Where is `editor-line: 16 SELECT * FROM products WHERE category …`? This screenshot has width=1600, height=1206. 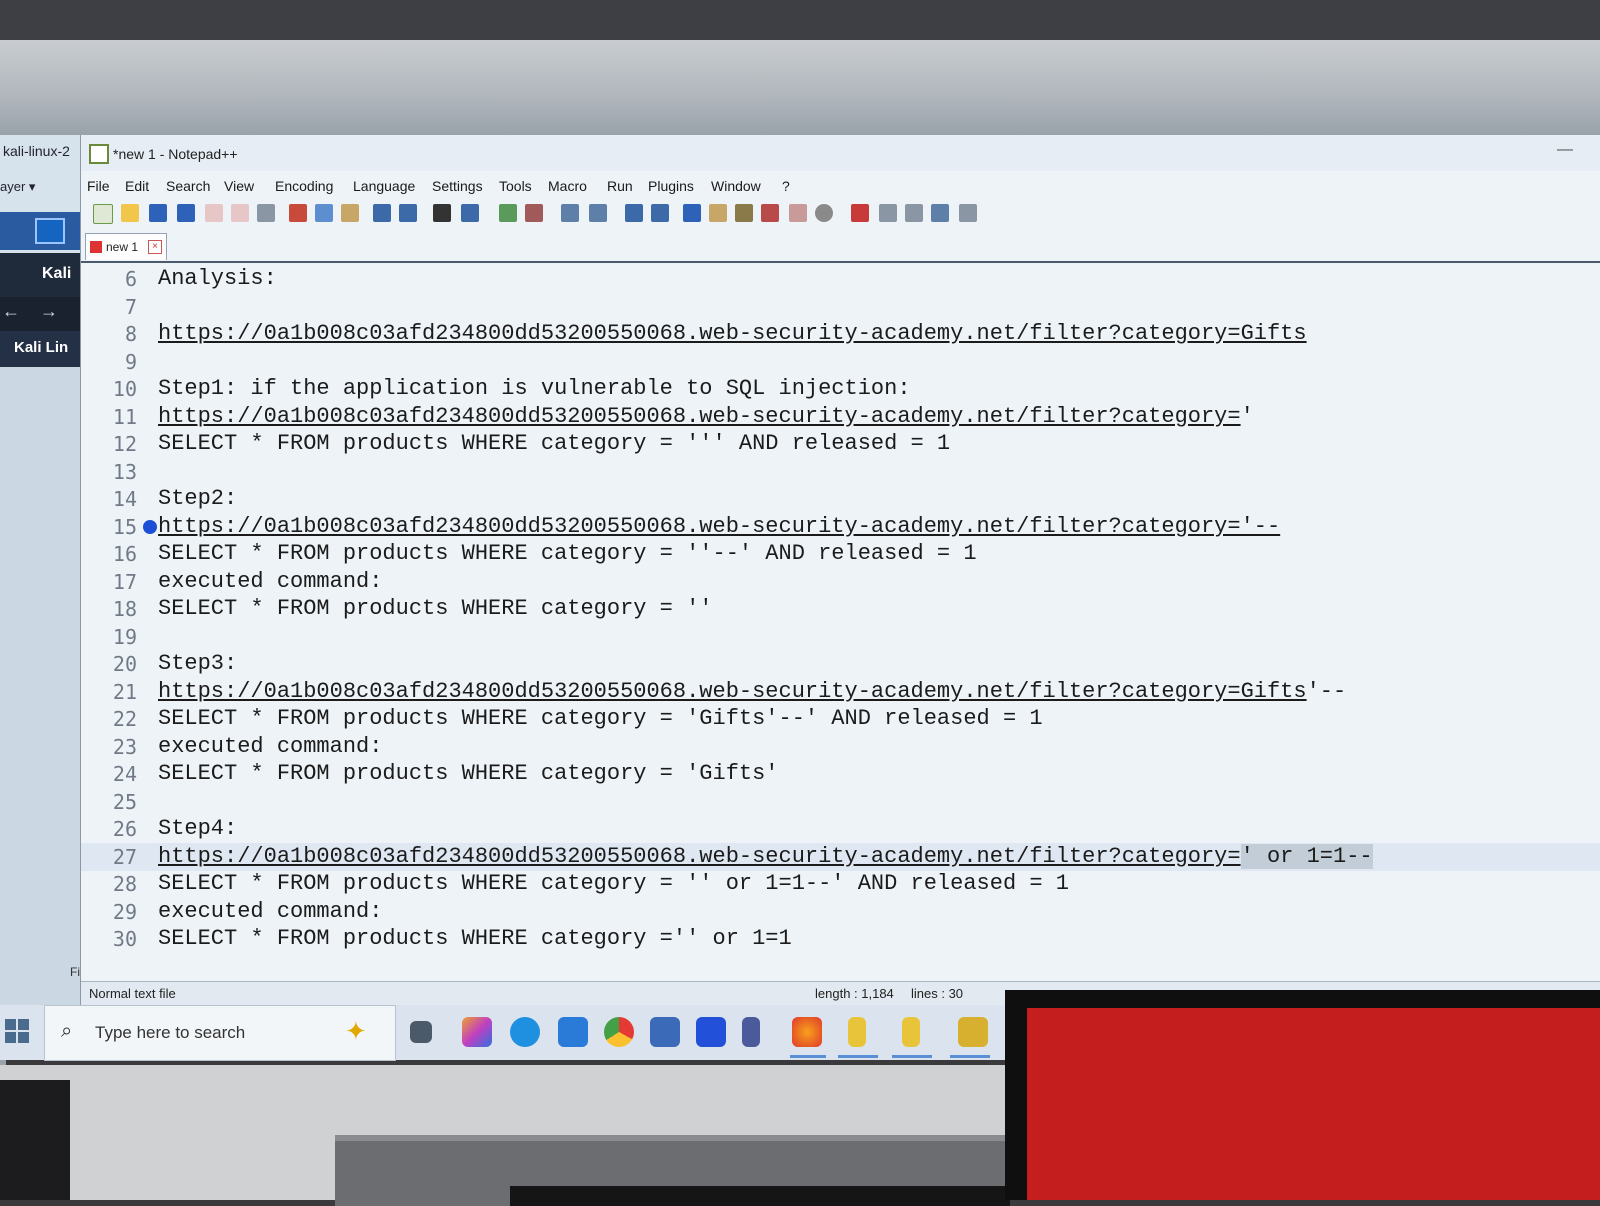 editor-line: 16 SELECT * FROM products WHERE category … is located at coordinates (840, 554).